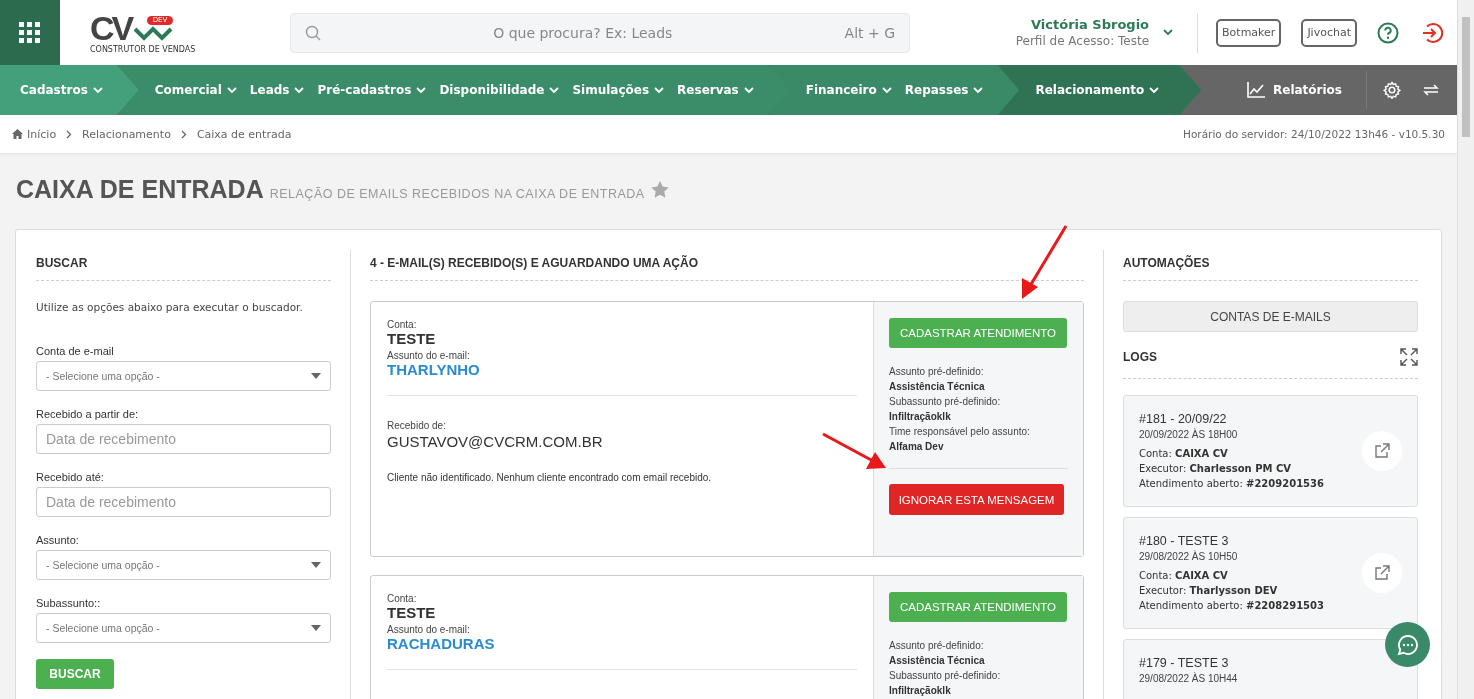 The height and width of the screenshot is (699, 1474). I want to click on sender-email: GUSTAVOV@CVCRM.COM.BR, so click(495, 441).